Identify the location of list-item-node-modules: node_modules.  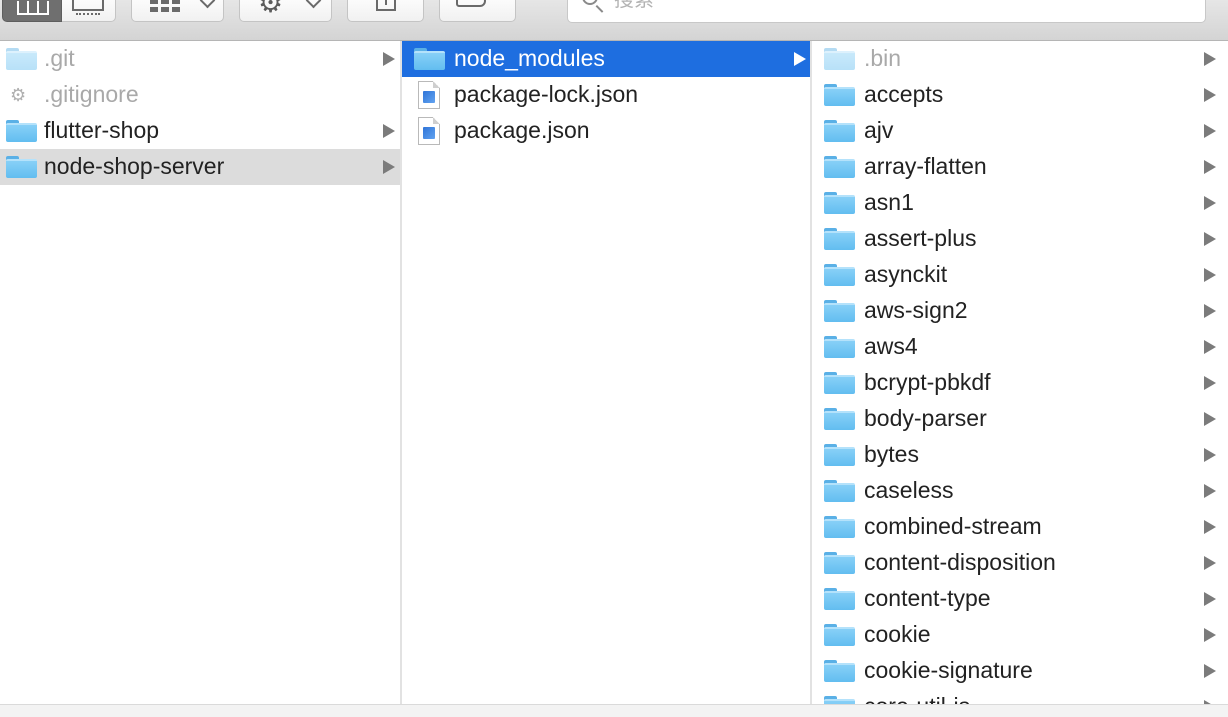
(606, 59).